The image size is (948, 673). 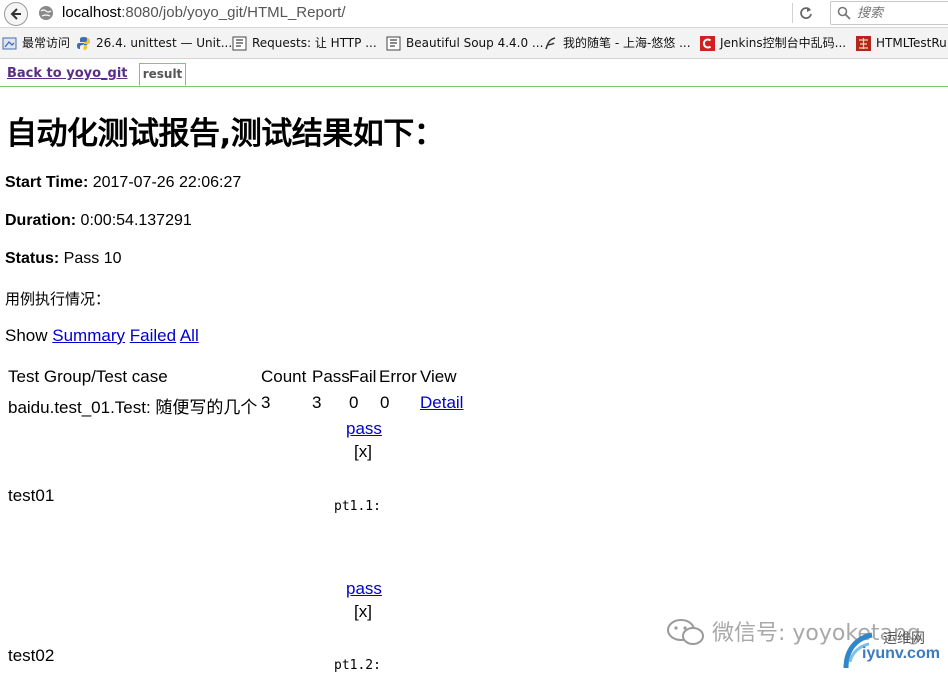 I want to click on bookmark-htmltestrunner: HTMLTestRu, so click(x=901, y=43).